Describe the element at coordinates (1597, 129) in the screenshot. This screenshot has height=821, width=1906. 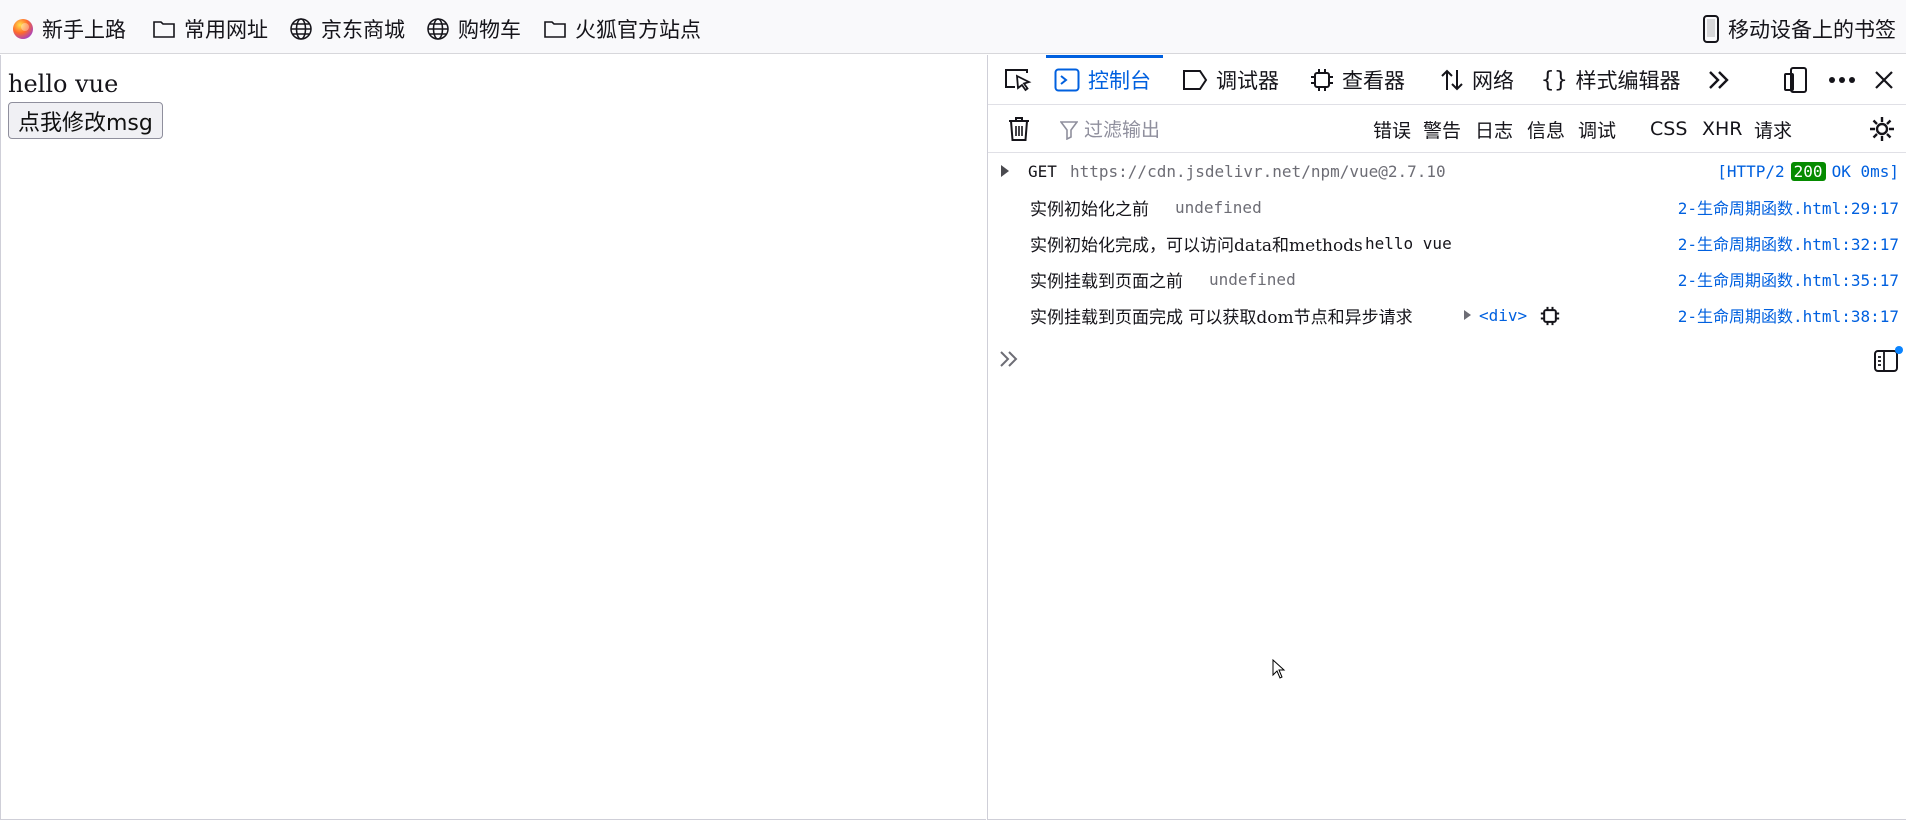
I see `filter-level-debug: 调试` at that location.